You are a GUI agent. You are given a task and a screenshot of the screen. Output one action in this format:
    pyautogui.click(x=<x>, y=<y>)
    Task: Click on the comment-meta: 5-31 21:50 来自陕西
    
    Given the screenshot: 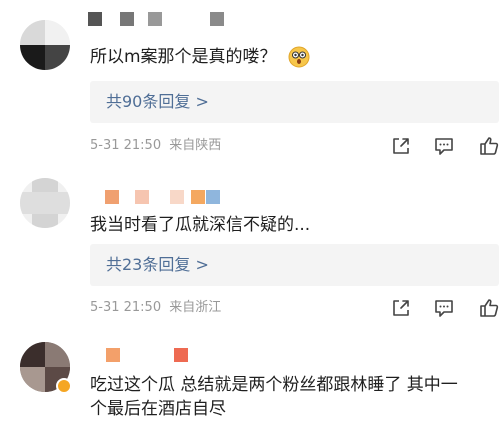 What is the action you would take?
    pyautogui.click(x=157, y=146)
    